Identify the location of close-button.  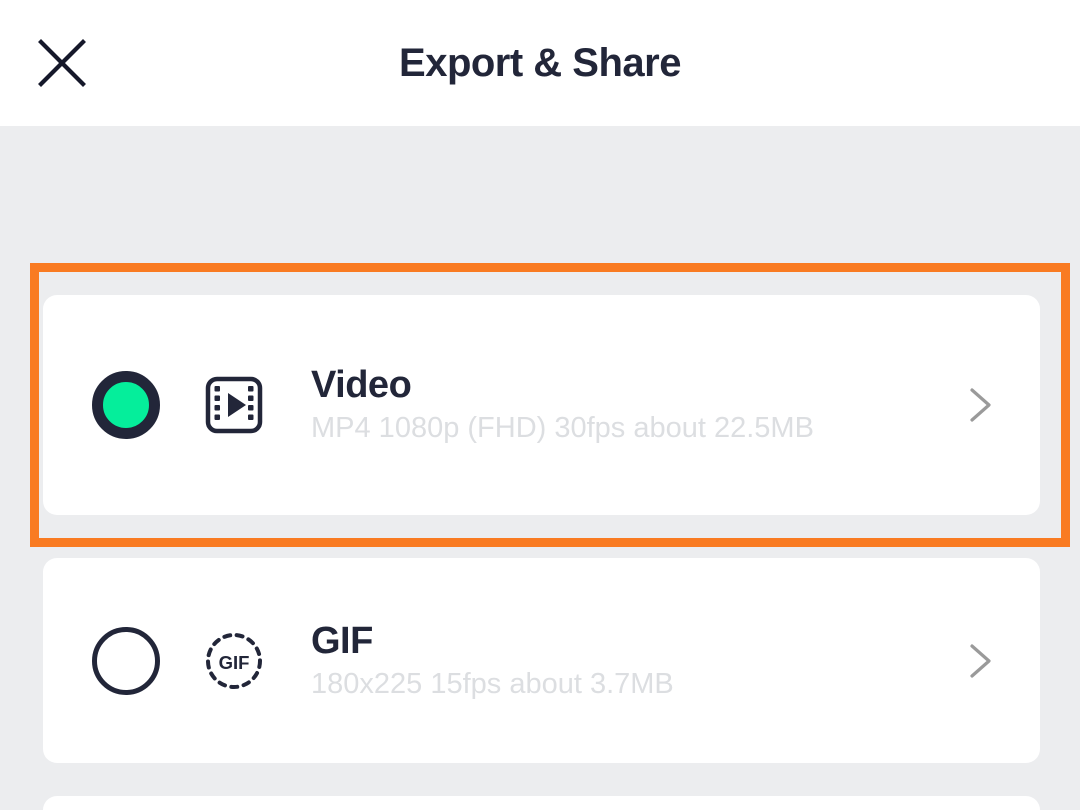
(62, 63).